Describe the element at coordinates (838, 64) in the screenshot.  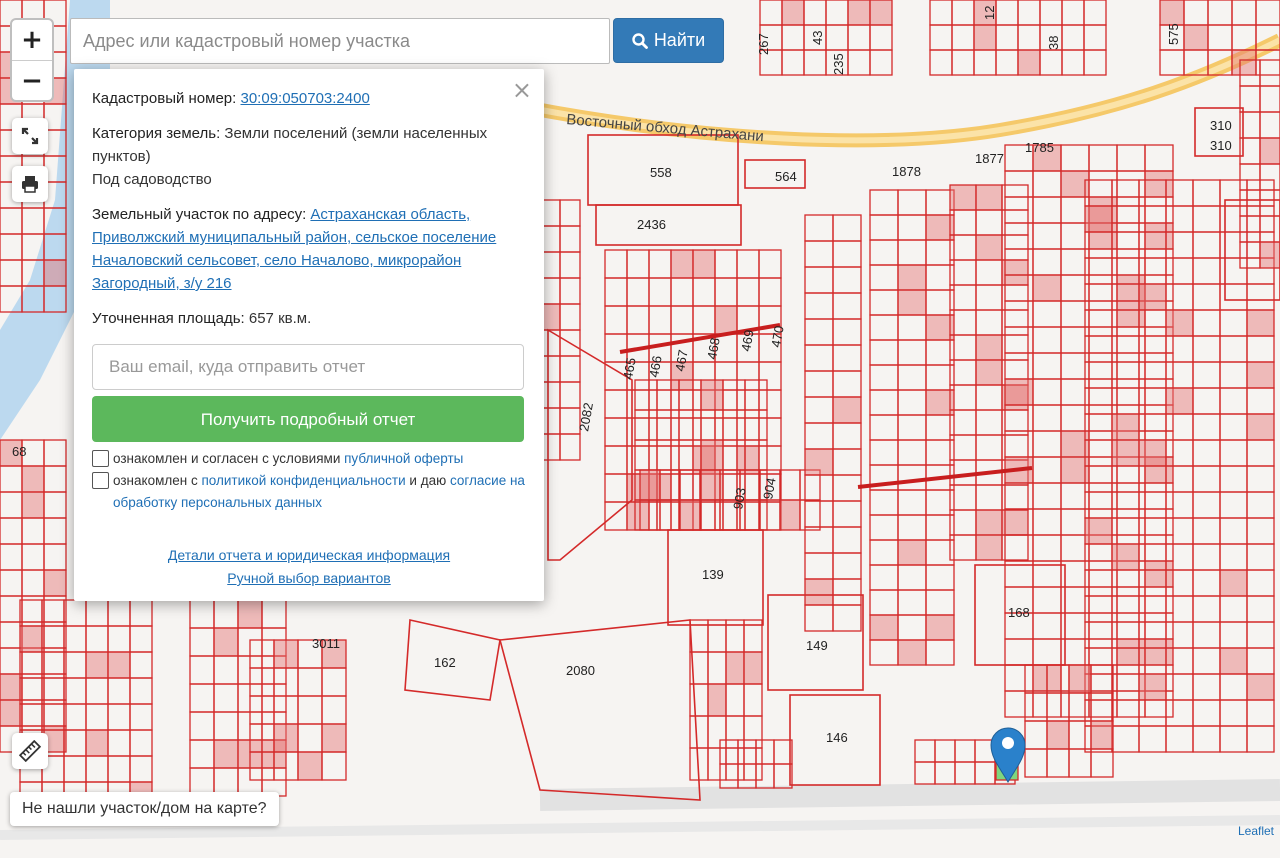
I see `parcel-number-label: 235` at that location.